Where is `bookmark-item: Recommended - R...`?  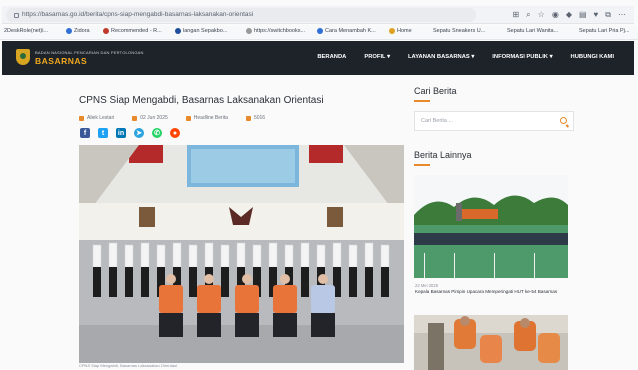 bookmark-item: Recommended - R... is located at coordinates (132, 31).